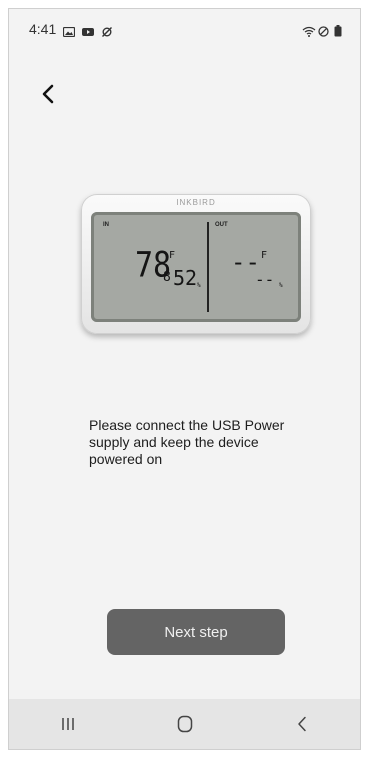  Describe the element at coordinates (208, 267) in the screenshot. I see `lcd-divider` at that location.